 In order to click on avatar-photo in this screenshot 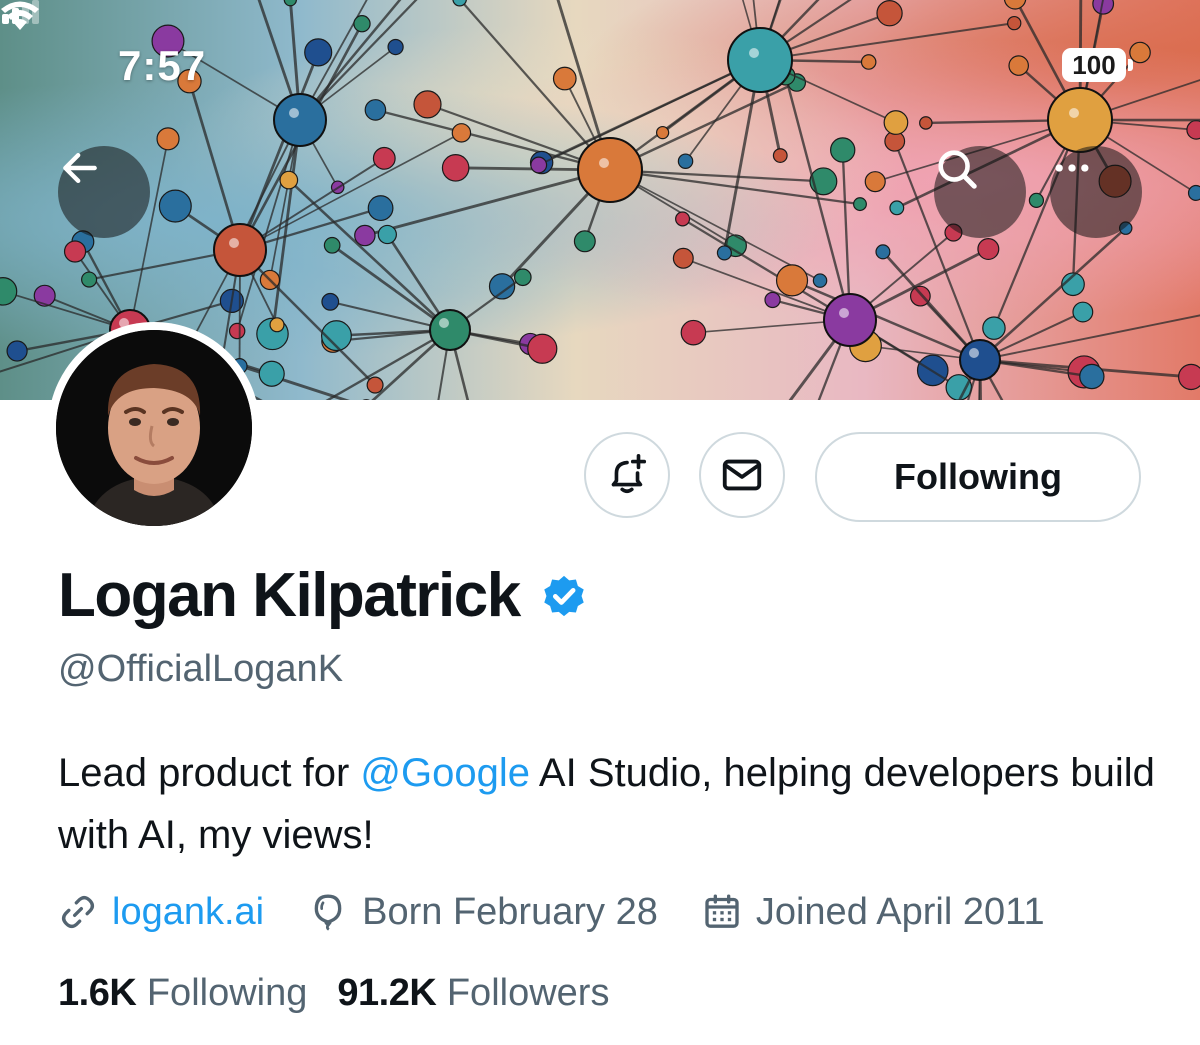, I will do `click(154, 428)`.